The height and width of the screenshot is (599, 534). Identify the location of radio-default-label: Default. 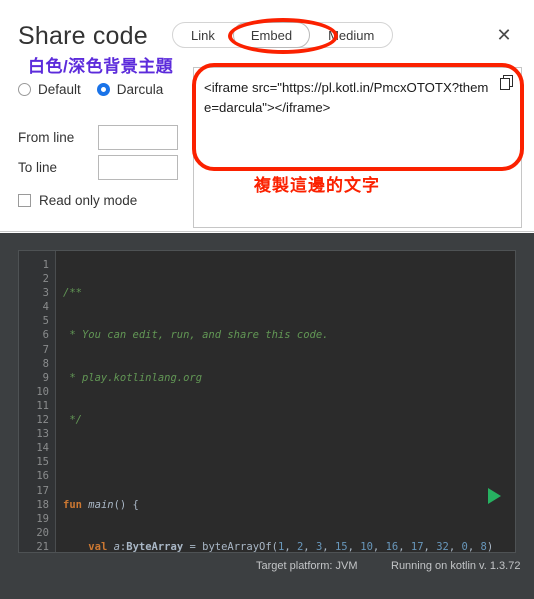
(59, 89).